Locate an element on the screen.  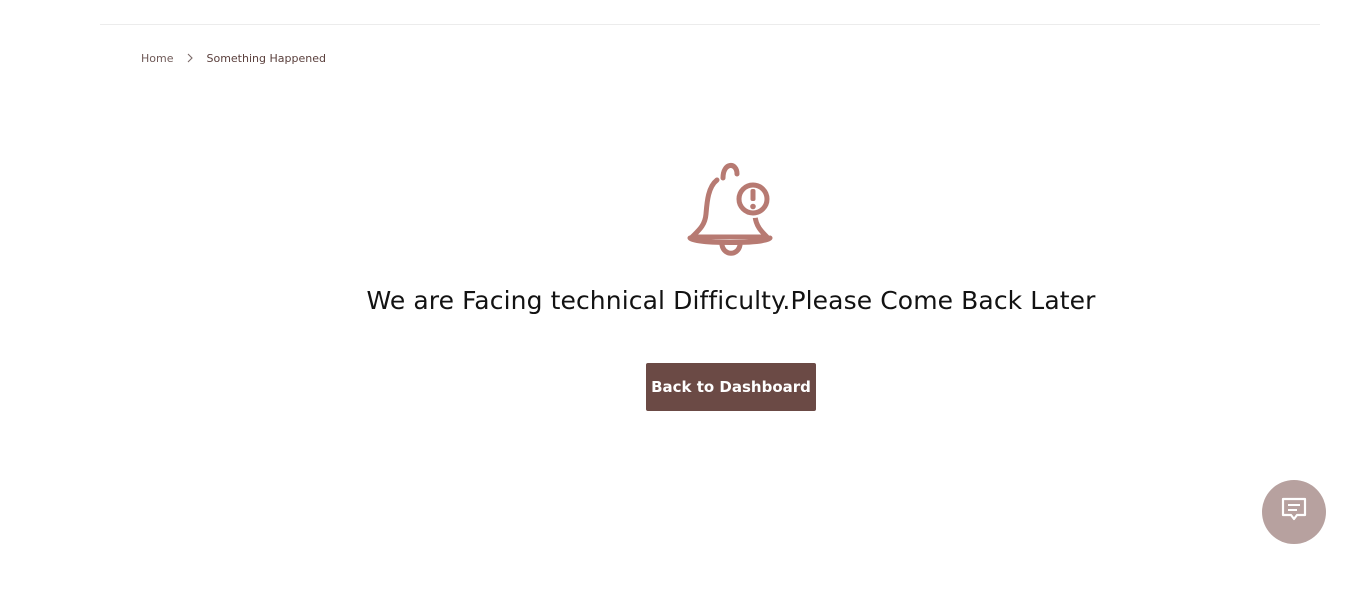
breadcrumb-current: Something Happened is located at coordinates (266, 58).